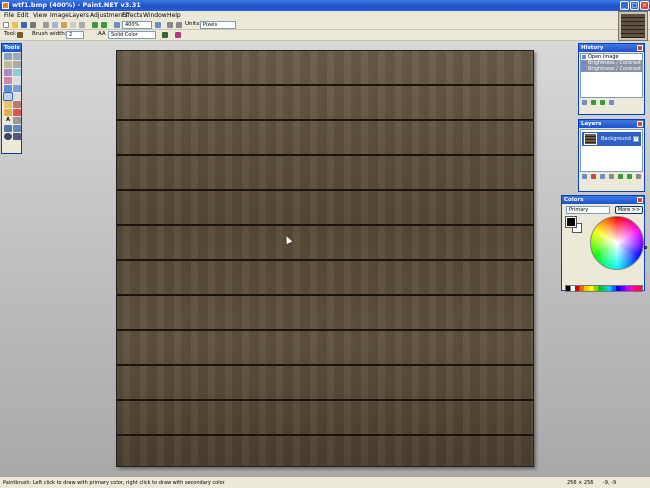 The height and width of the screenshot is (488, 650). What do you see at coordinates (132, 35) in the screenshot?
I see `fill-select: Solid Color` at bounding box center [132, 35].